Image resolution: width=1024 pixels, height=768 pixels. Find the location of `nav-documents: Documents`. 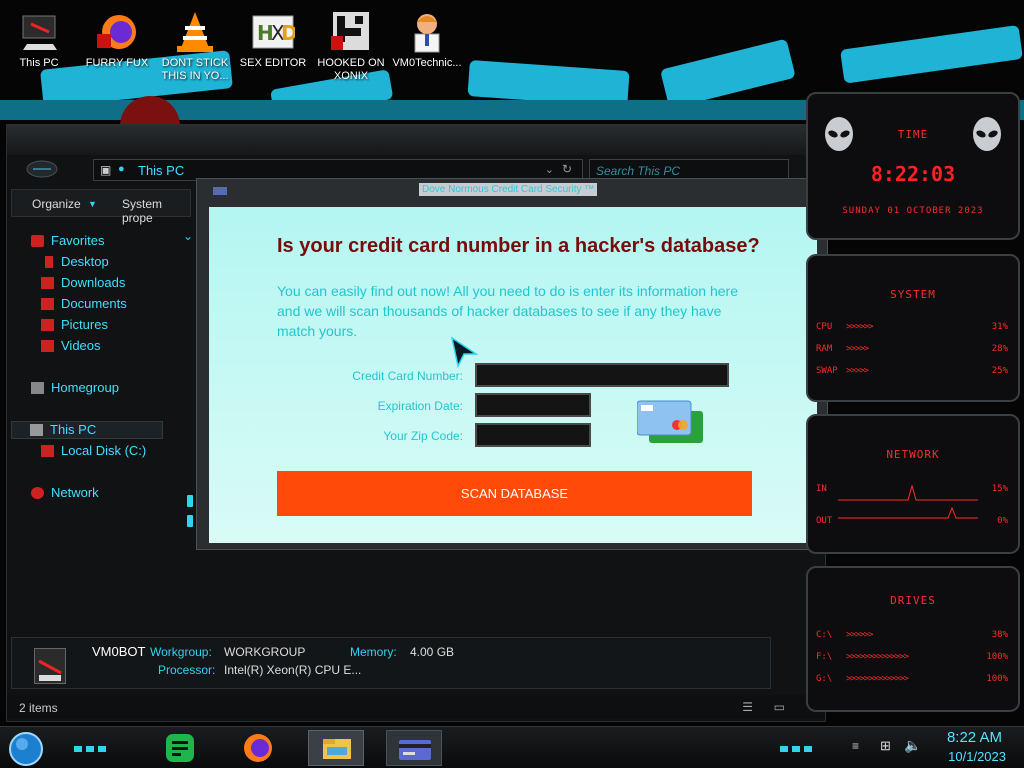

nav-documents: Documents is located at coordinates (84, 305).